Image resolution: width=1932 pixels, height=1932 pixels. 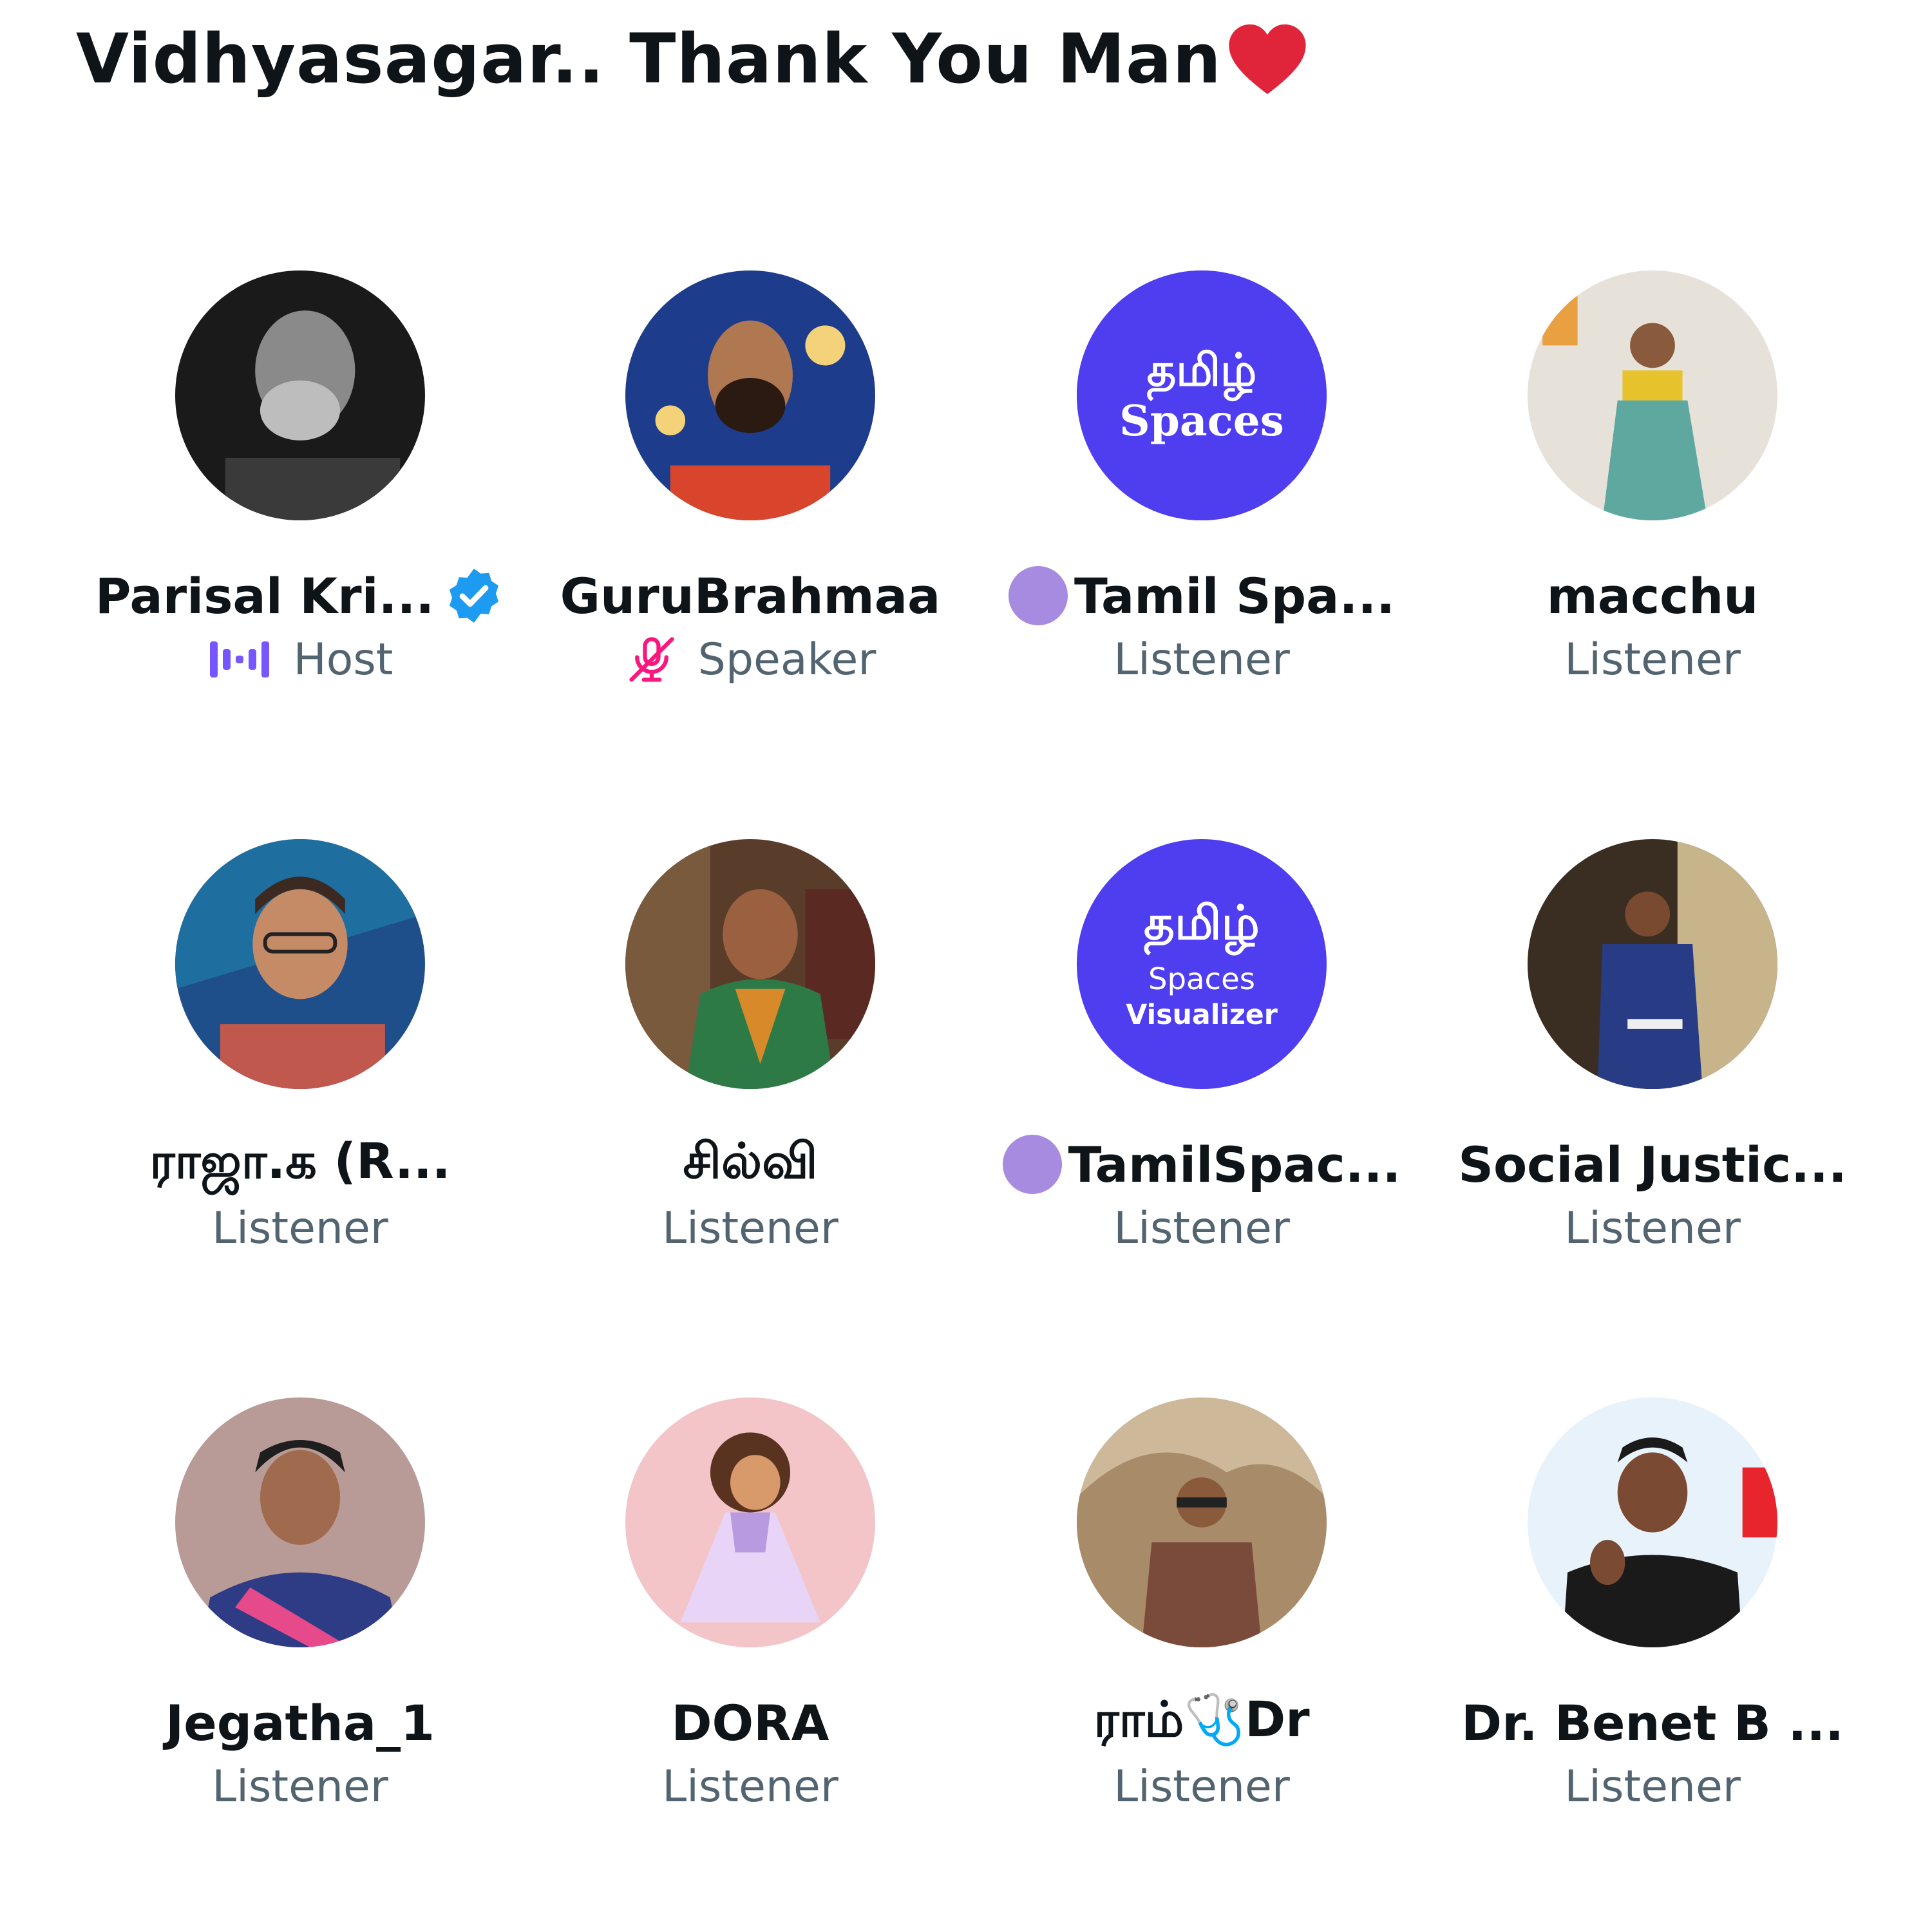 I want to click on avatar: தமிழ் Spaces, so click(x=1202, y=395).